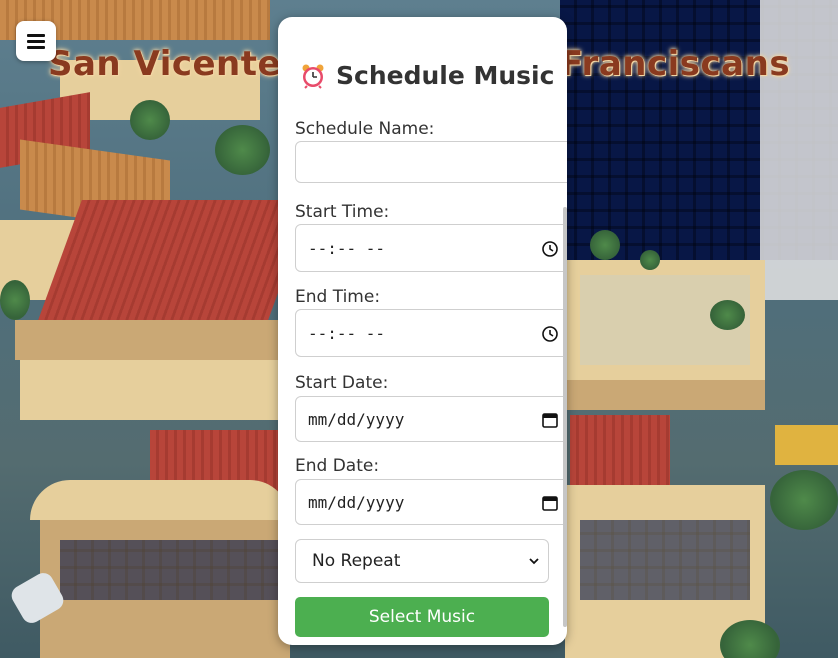  What do you see at coordinates (422, 617) in the screenshot?
I see `select-music-button: Select Music` at bounding box center [422, 617].